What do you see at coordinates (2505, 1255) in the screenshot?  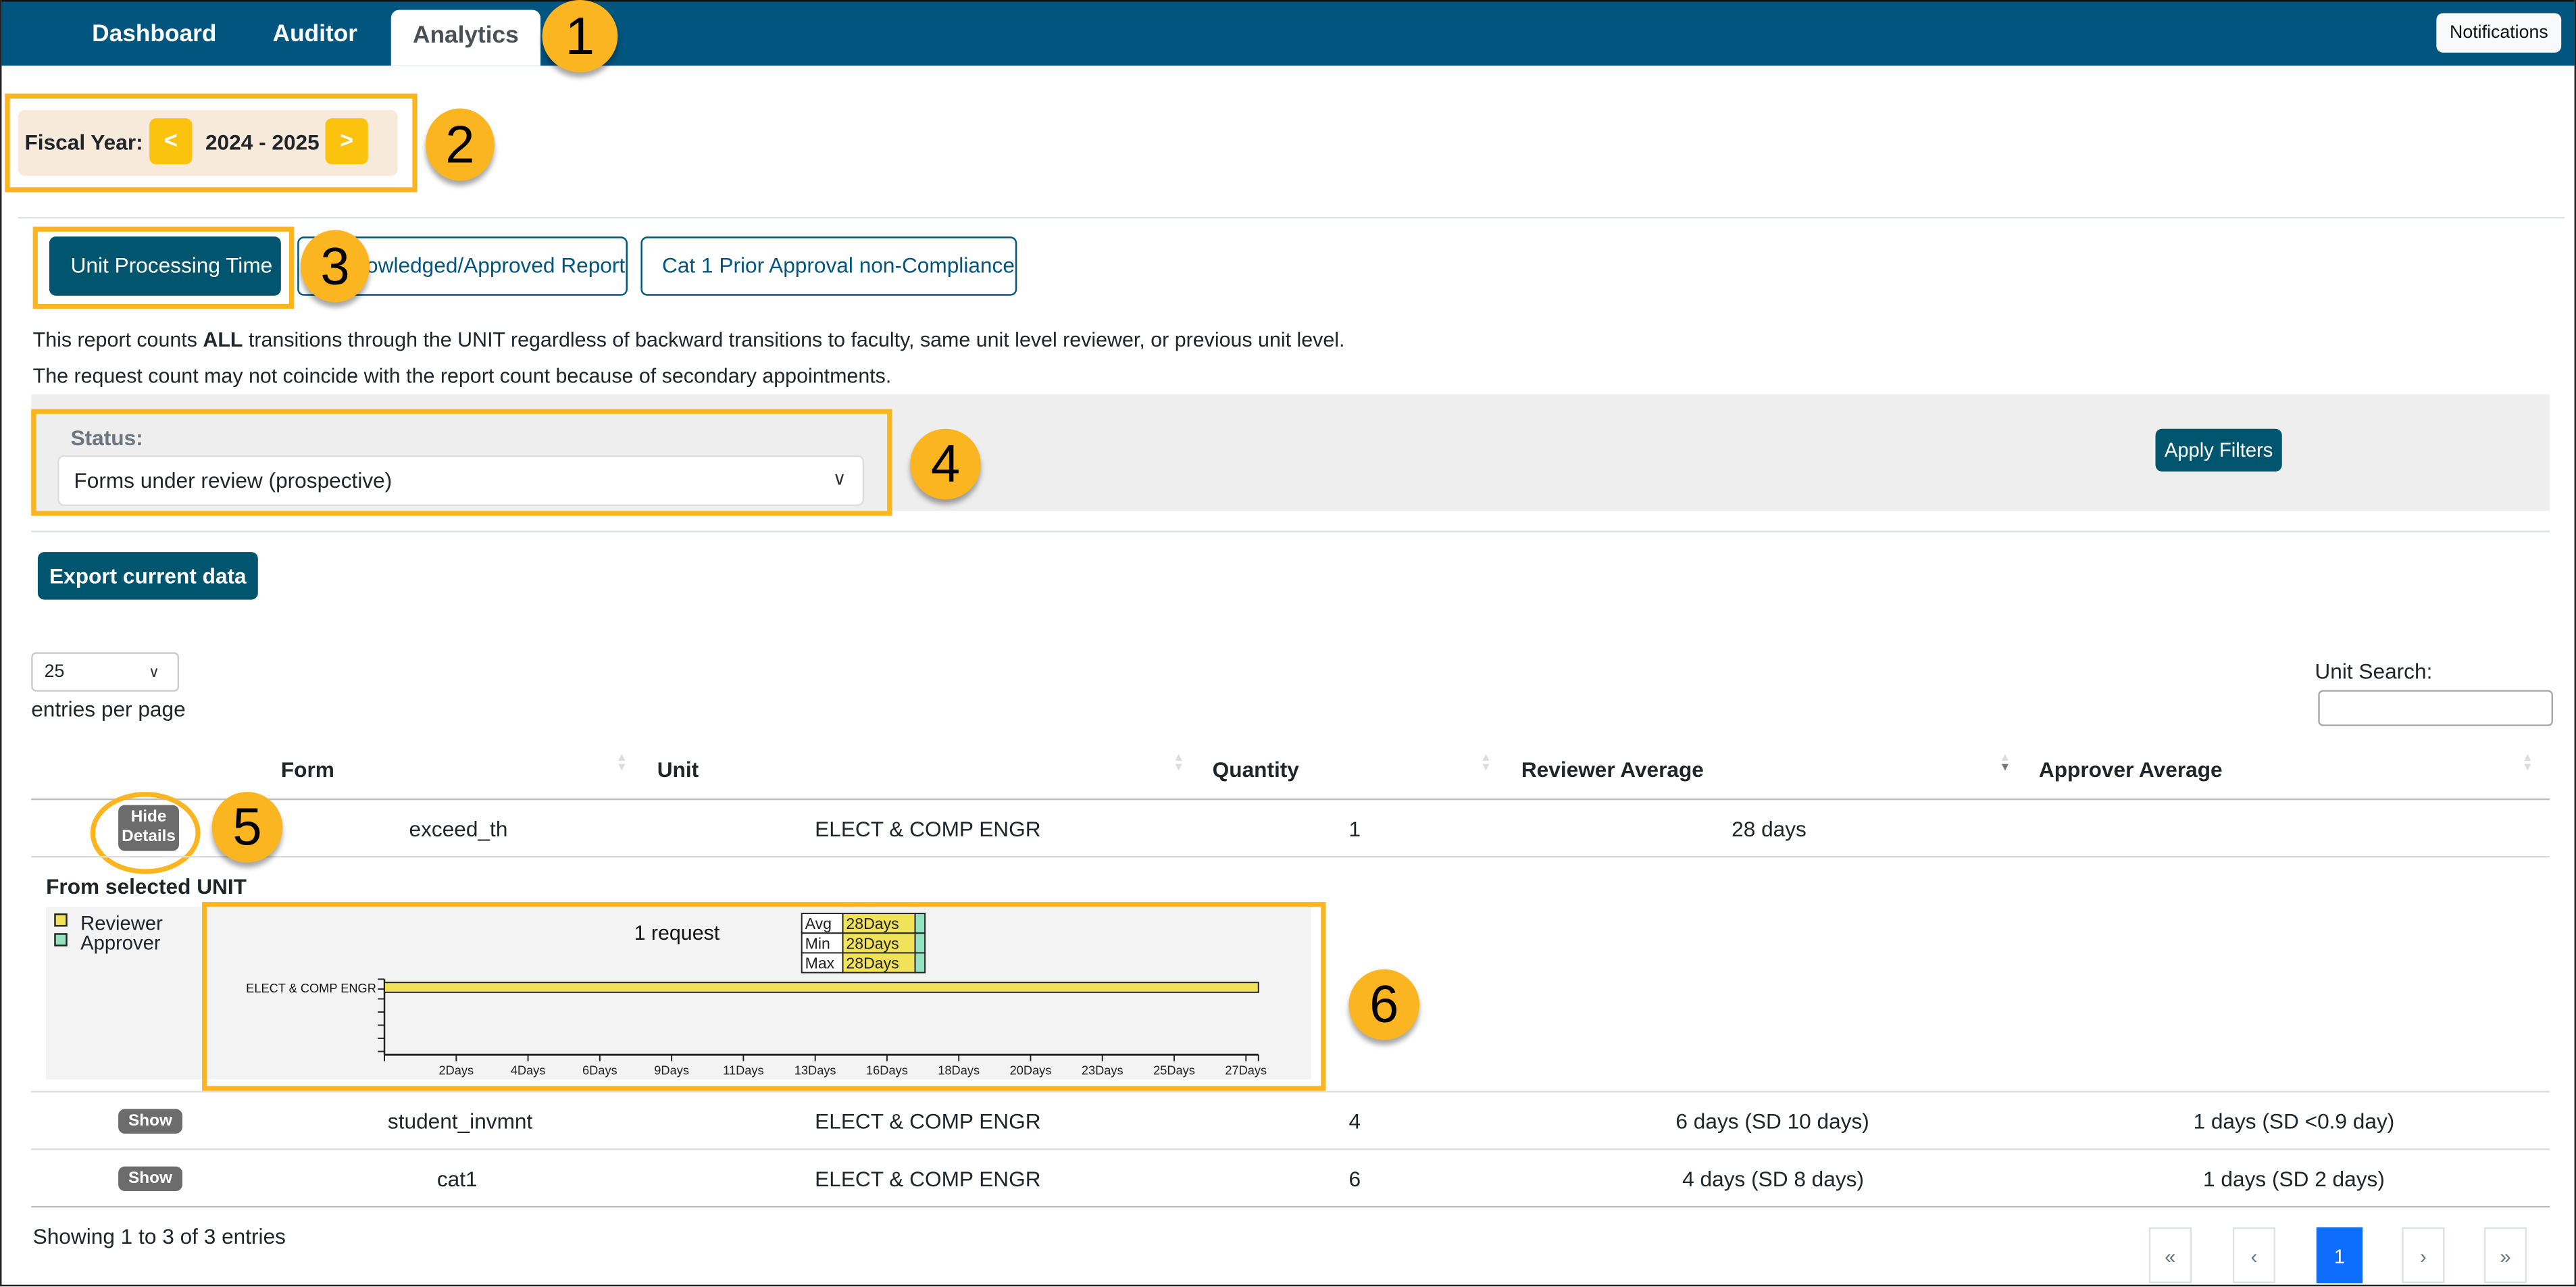 I see `pagination-last: »` at bounding box center [2505, 1255].